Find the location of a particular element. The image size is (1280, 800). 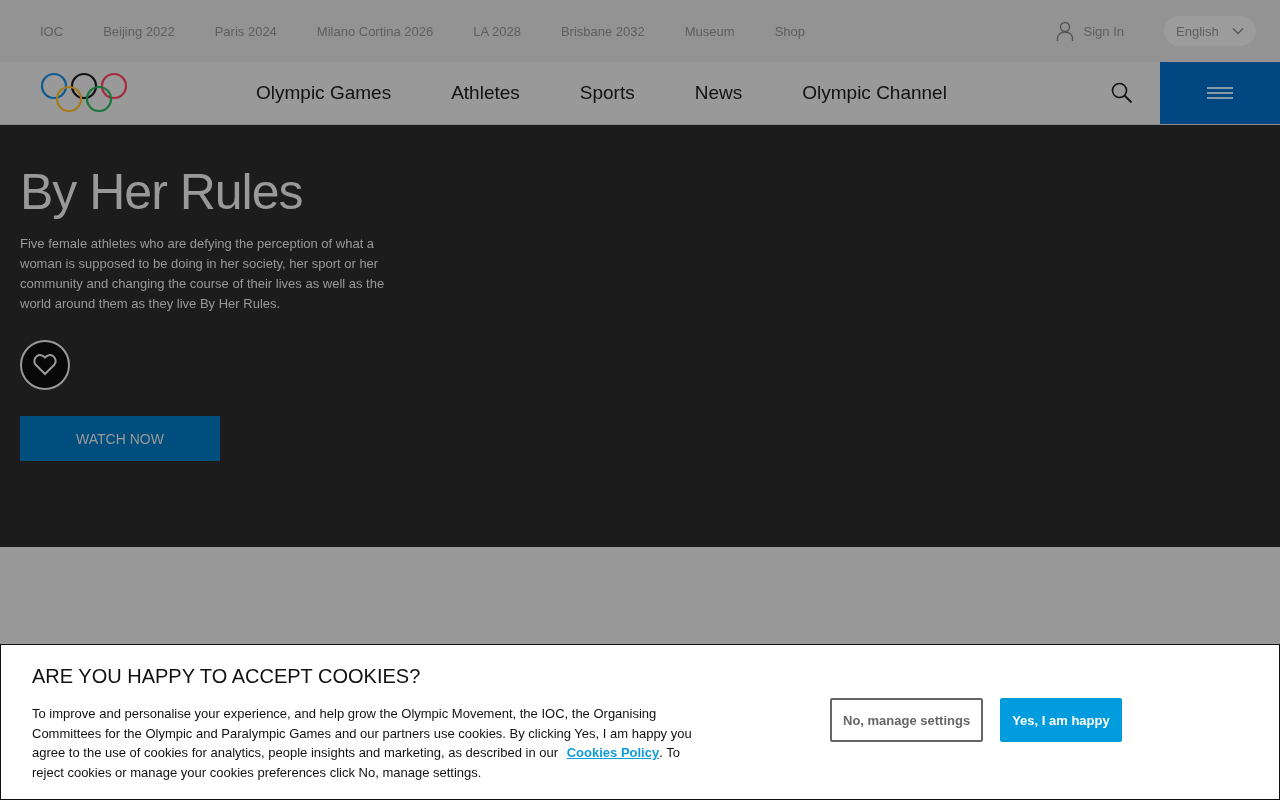

cookie-text: To improve and personalise your experience, and help grow the Olympic Movement, the IOC, the Organising Committees for the Olympic and Paralympic Games and our partners use cookies. By clicking Yes, I am happy you agree to the use of cookies for analytics, people insights and marketing, as described in our Cookies Policy. To reject cookies or manage your cookies preferences click No, manage settings. is located at coordinates (362, 743).